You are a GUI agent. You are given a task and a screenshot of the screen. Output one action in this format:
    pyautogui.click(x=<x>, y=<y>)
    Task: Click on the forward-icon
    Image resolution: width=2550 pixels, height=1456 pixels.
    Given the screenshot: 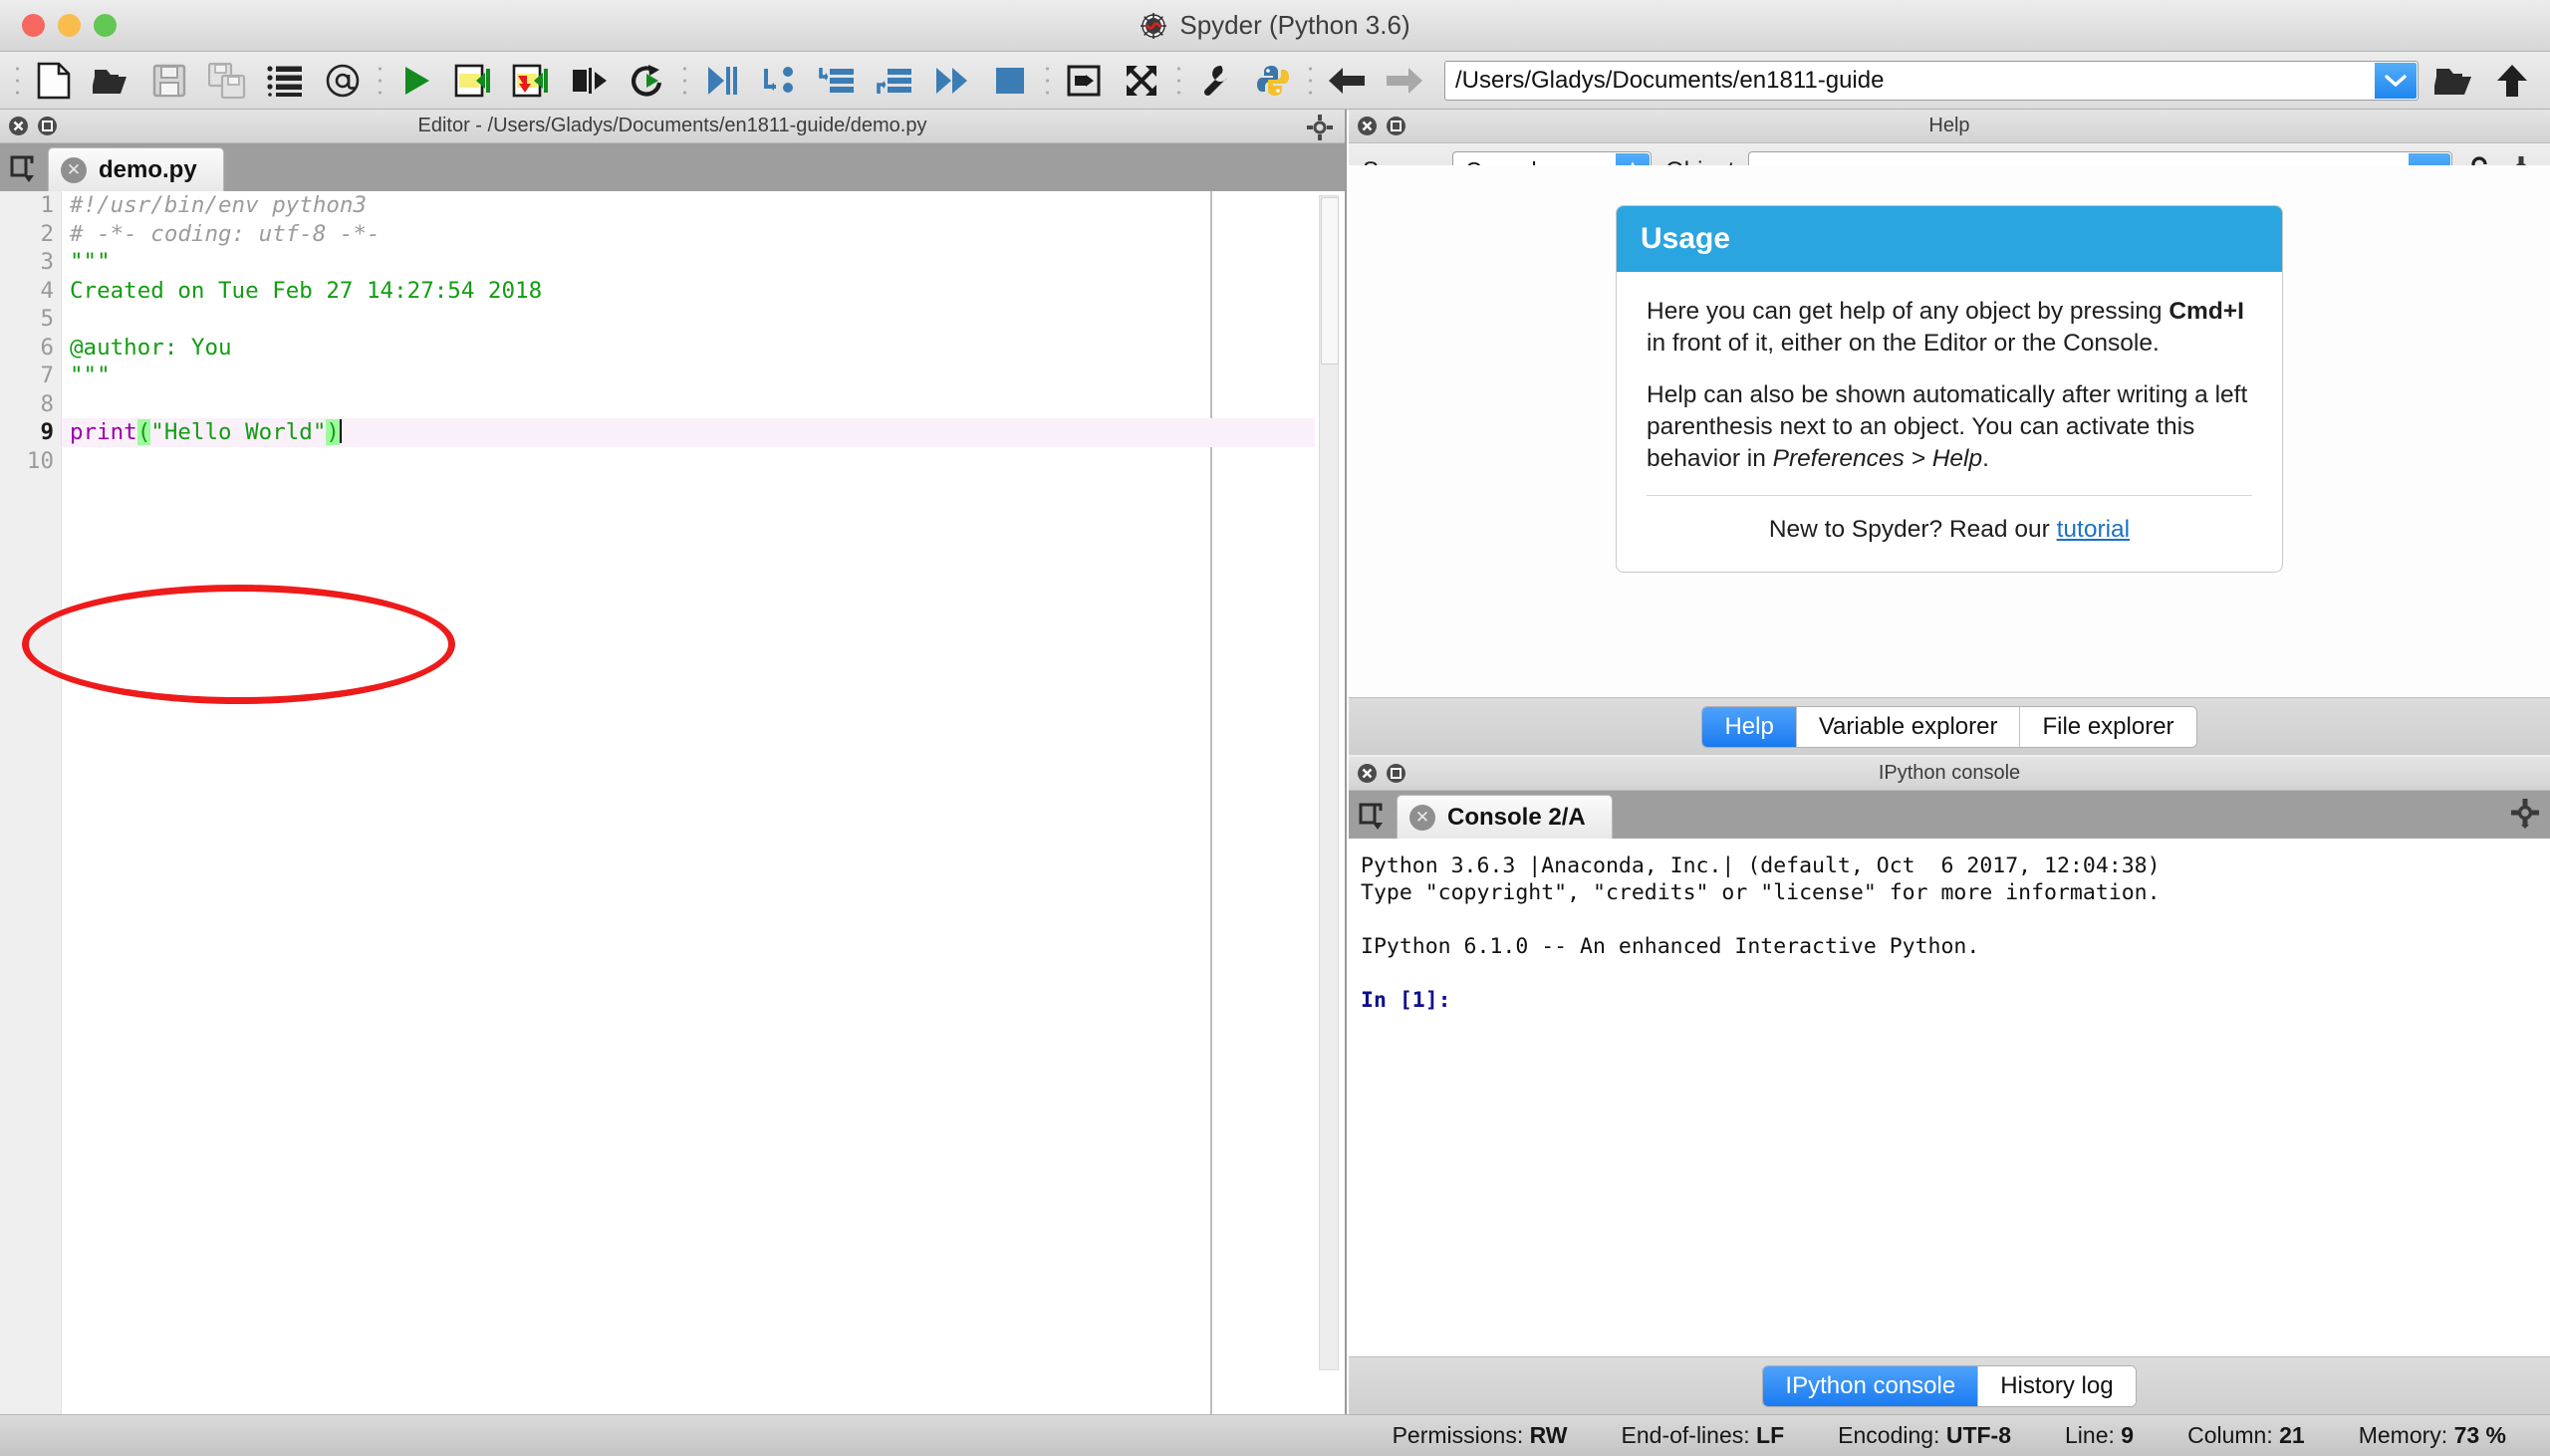 What is the action you would take?
    pyautogui.click(x=1404, y=81)
    